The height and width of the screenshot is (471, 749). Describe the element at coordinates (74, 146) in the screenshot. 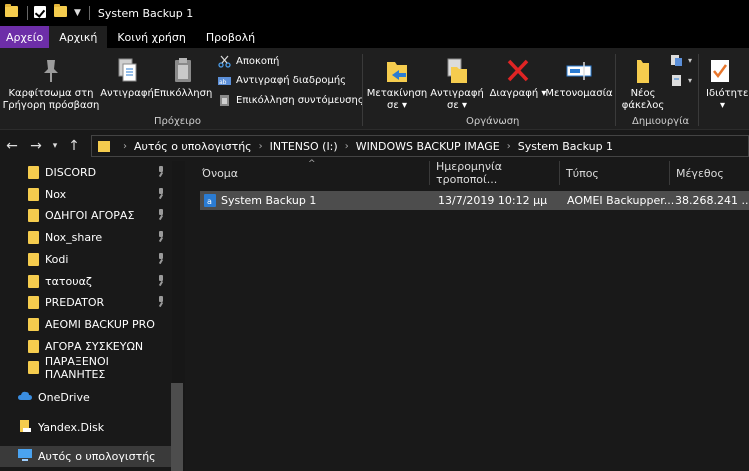

I see `up-arrow-icon: ↑` at that location.